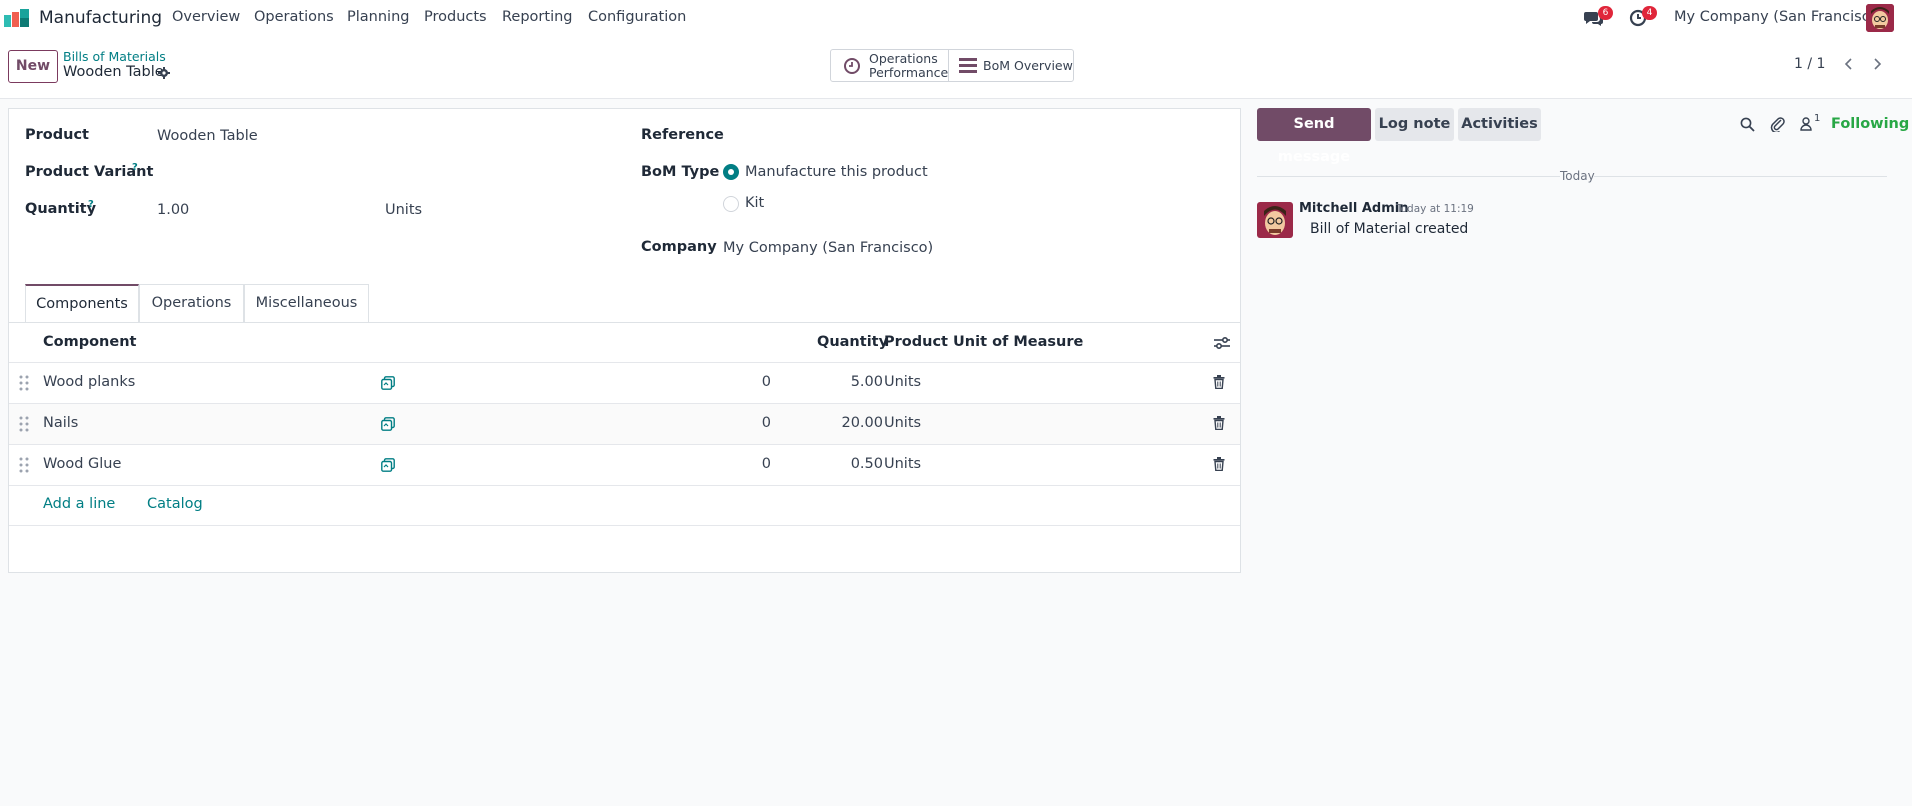  What do you see at coordinates (754, 203) in the screenshot?
I see `radio-kit-label: Kit` at bounding box center [754, 203].